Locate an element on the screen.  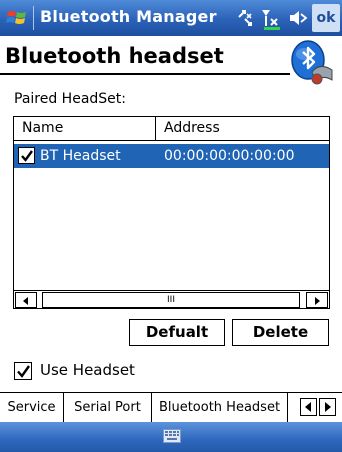
column-header-address: Address is located at coordinates (242, 128).